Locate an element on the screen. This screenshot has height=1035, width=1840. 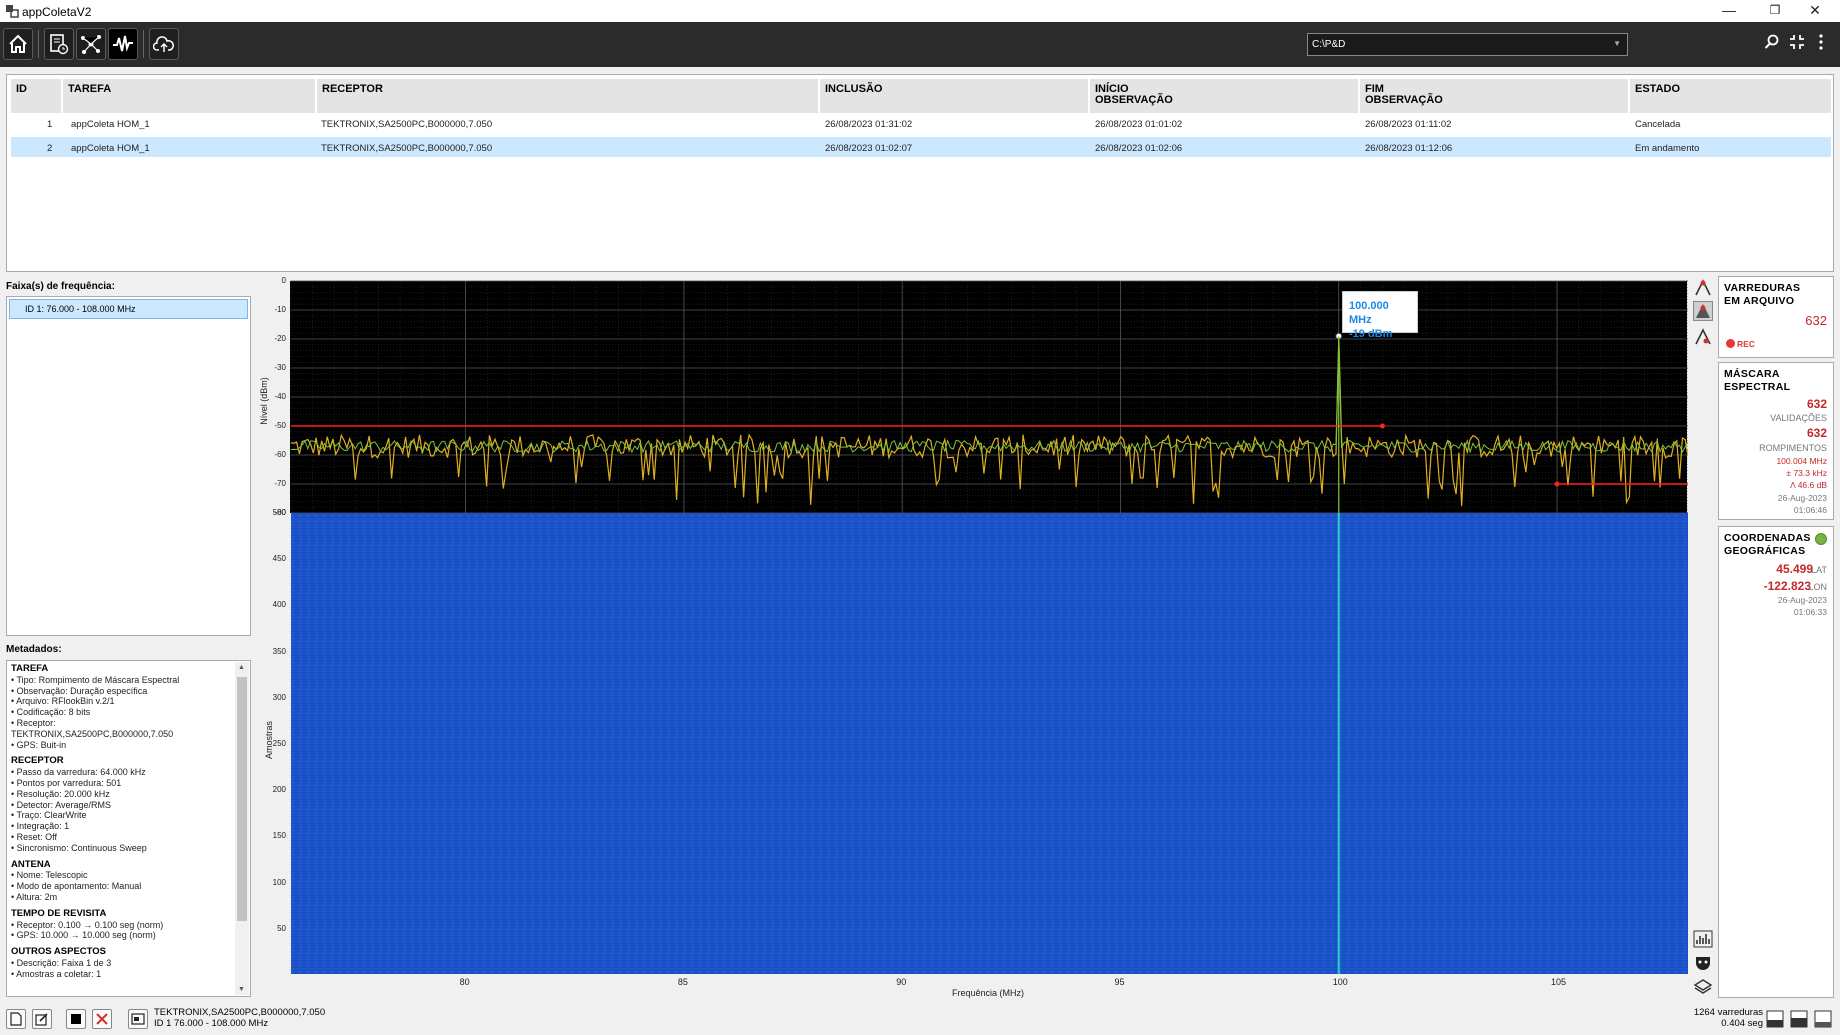
close-button: ✕ is located at coordinates (1815, 11).